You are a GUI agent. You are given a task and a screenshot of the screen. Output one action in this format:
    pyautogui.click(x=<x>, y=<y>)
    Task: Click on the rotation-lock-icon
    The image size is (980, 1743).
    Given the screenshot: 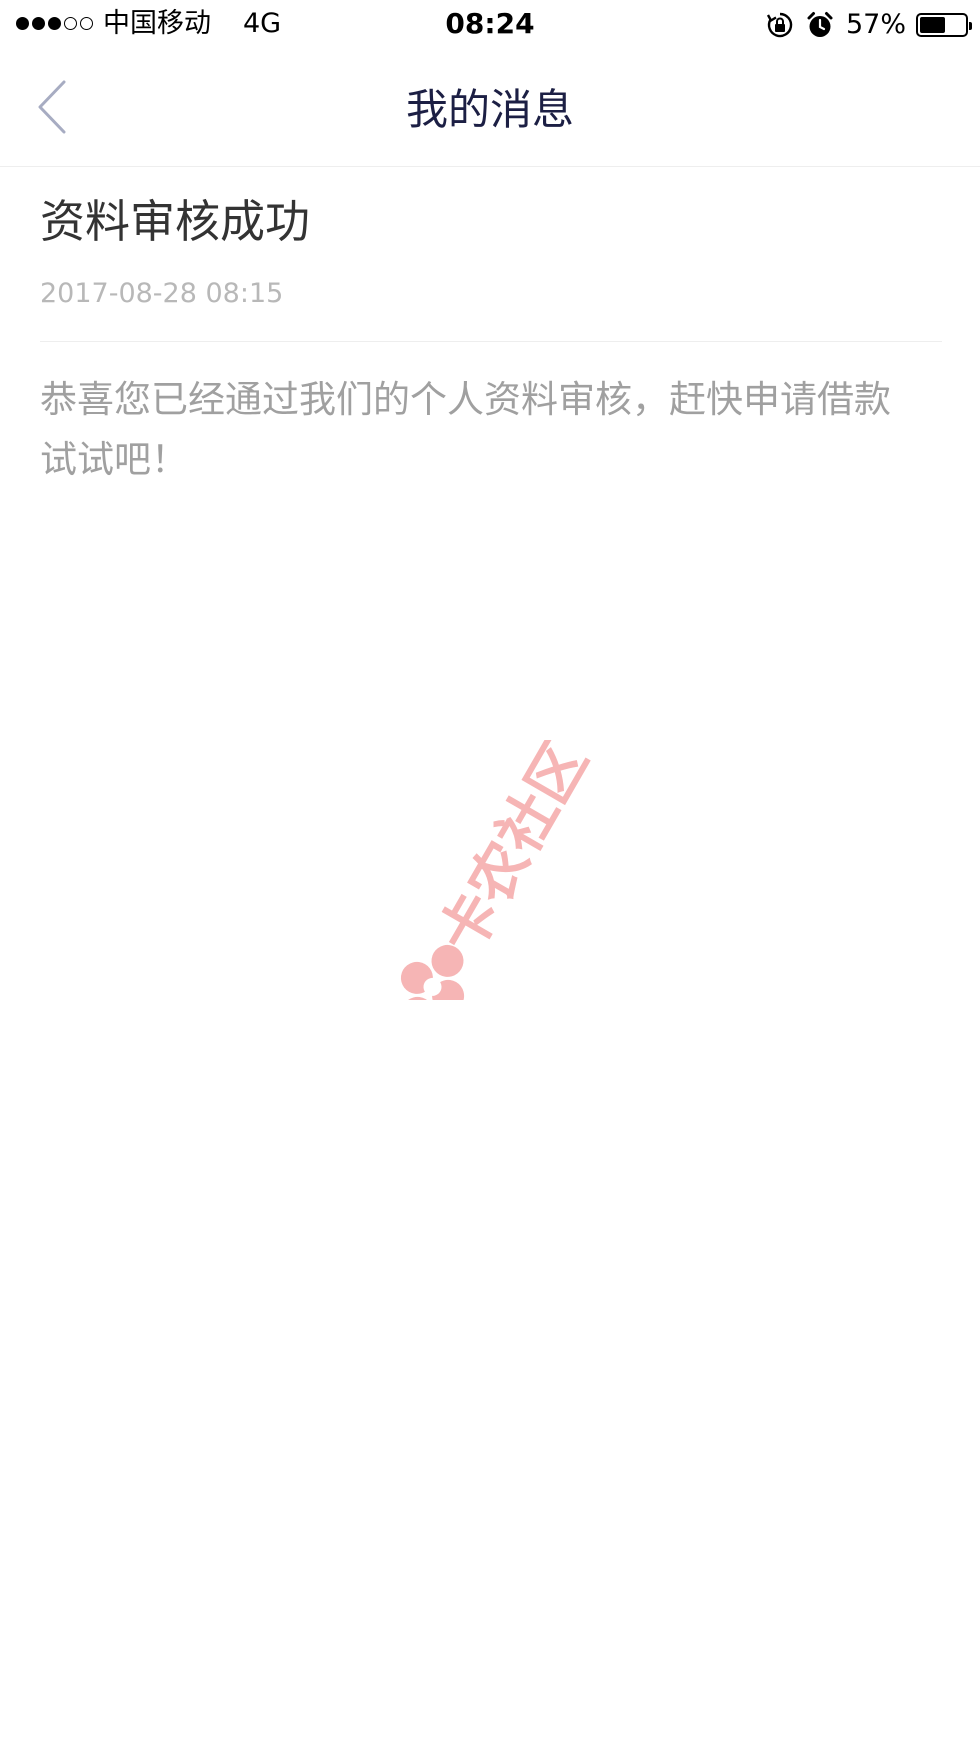 What is the action you would take?
    pyautogui.click(x=779, y=25)
    